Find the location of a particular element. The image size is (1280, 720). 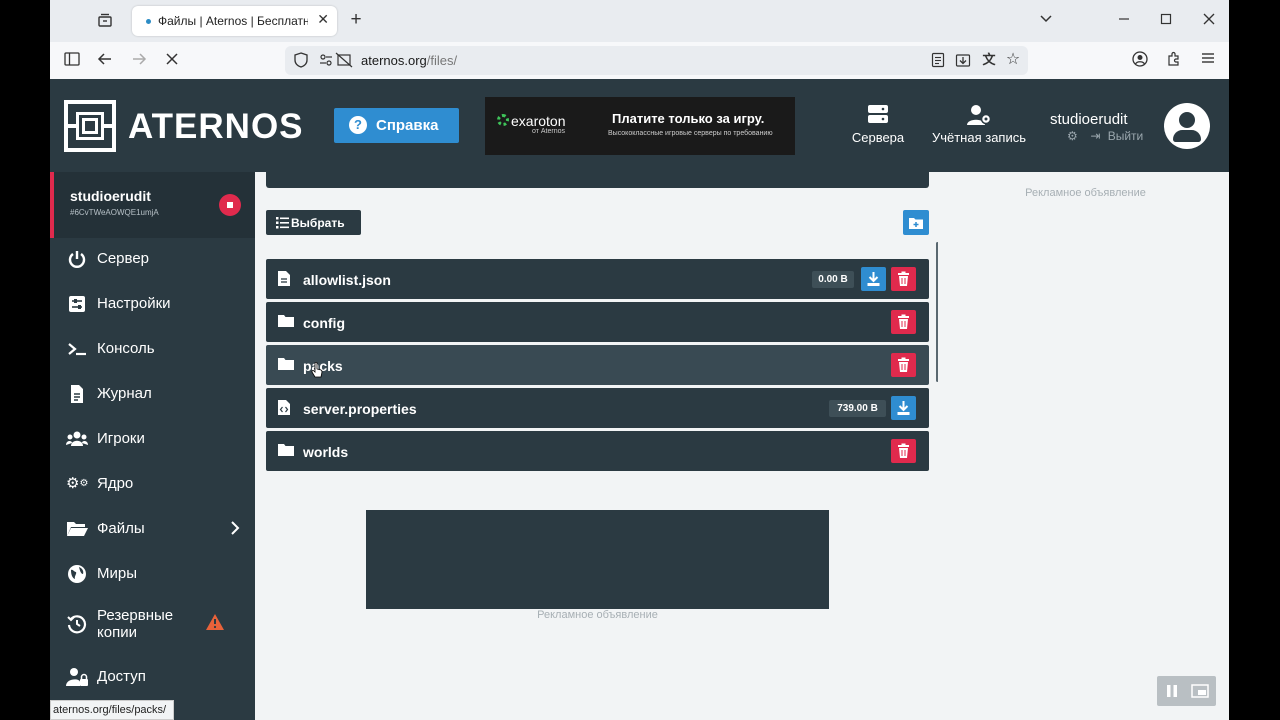

sidebar-item-files: Файлы is located at coordinates (152, 529).